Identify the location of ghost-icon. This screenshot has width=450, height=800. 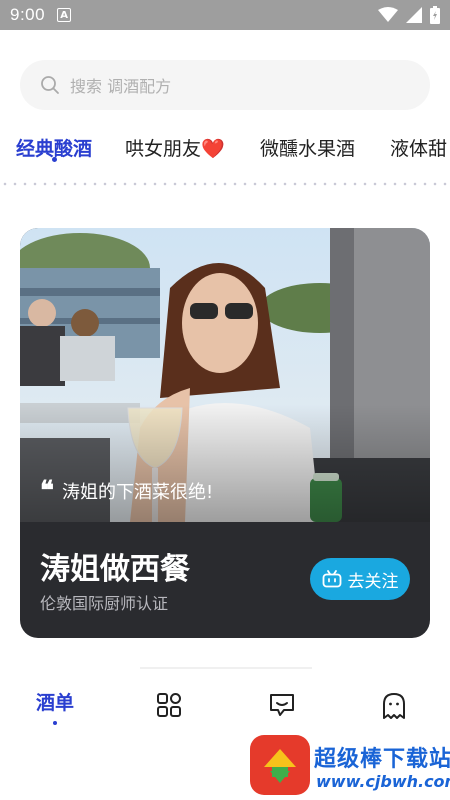
(394, 706).